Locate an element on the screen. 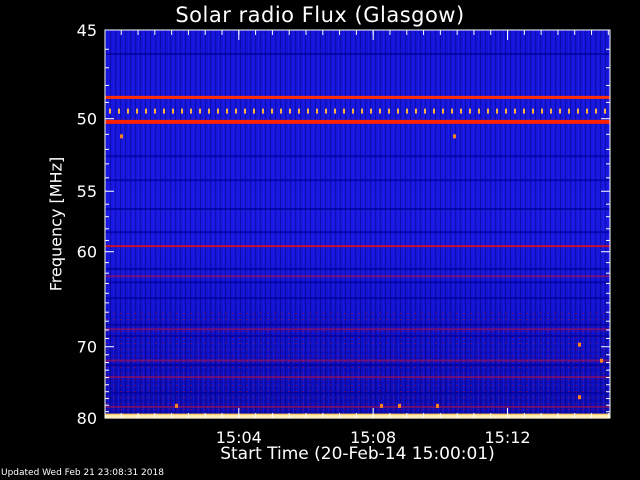  updated-timestamp: Updated Wed Feb 21 23:08:31 2018 is located at coordinates (82, 473).